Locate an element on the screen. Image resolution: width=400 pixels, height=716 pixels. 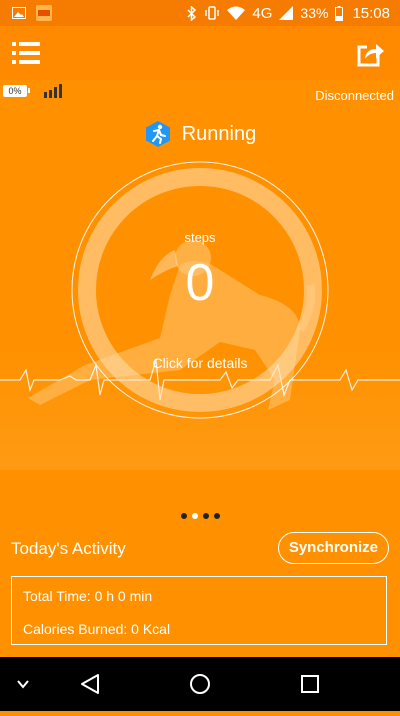
battery-icon is located at coordinates (339, 13).